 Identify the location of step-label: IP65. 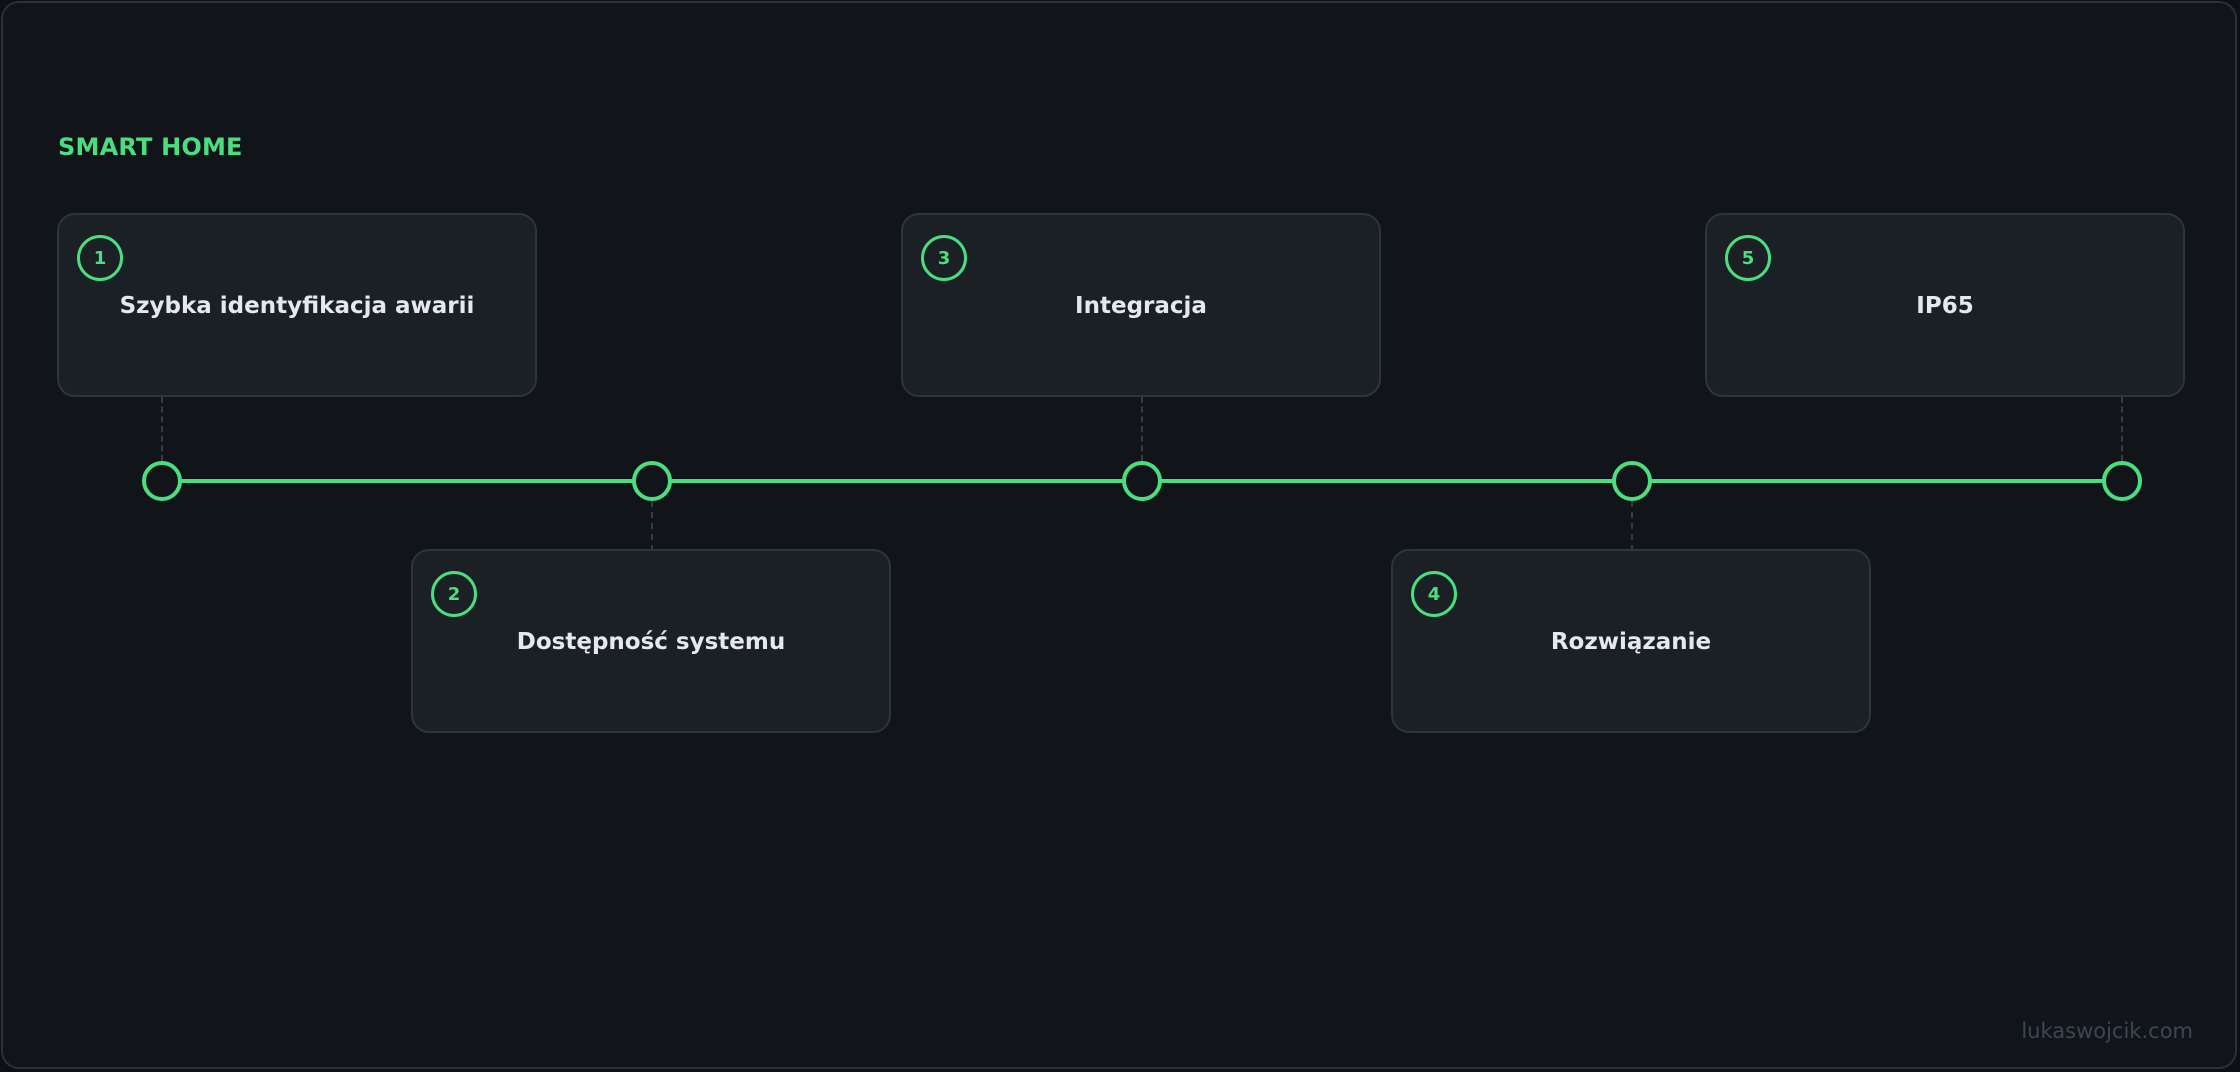
(1945, 306).